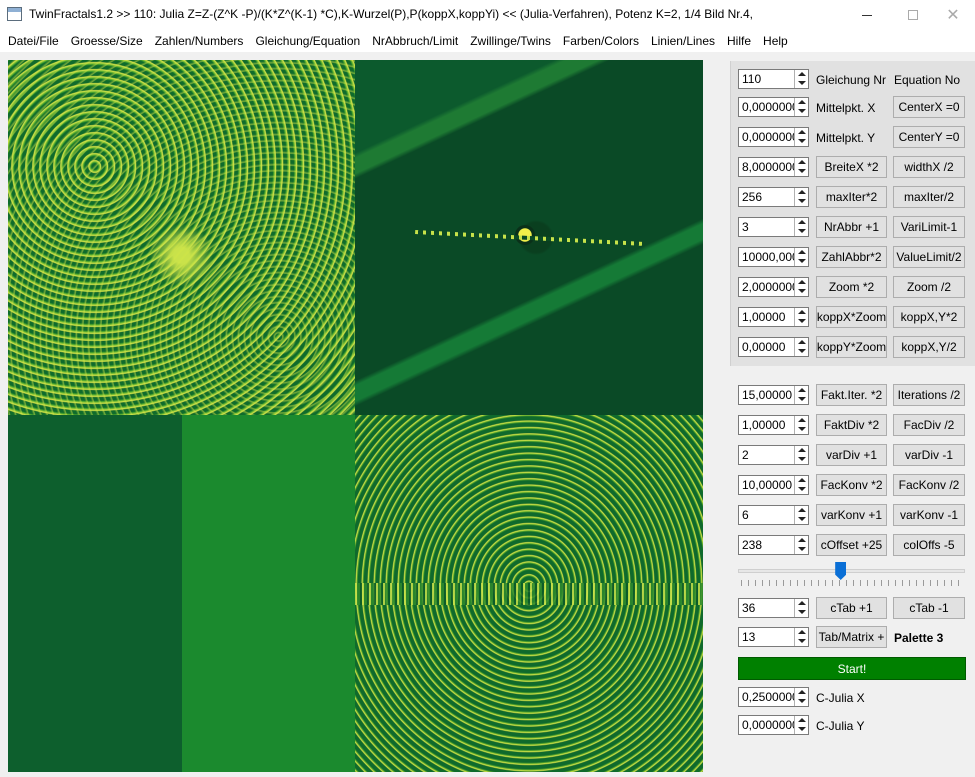 The width and height of the screenshot is (975, 777). What do you see at coordinates (773, 257) in the screenshot?
I see `zahl-abbr-spinbox: 10000,000` at bounding box center [773, 257].